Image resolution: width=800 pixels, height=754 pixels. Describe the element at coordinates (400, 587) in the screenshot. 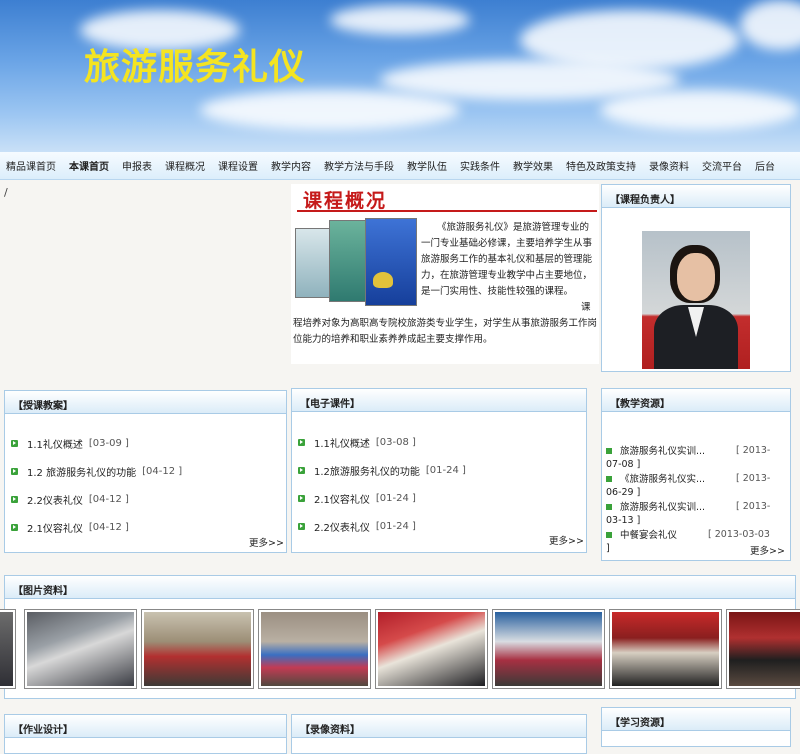

I see `photos-heading: 【图片资料】` at that location.